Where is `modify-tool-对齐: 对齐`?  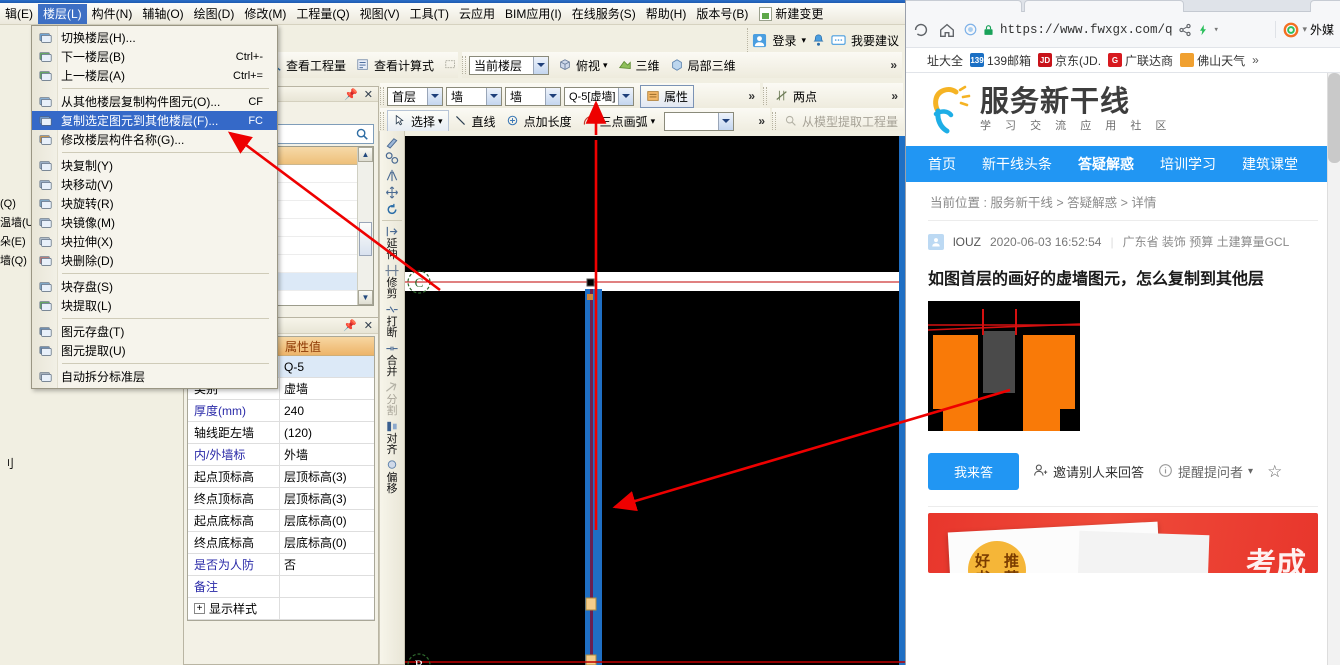 modify-tool-对齐: 对齐 is located at coordinates (392, 437).